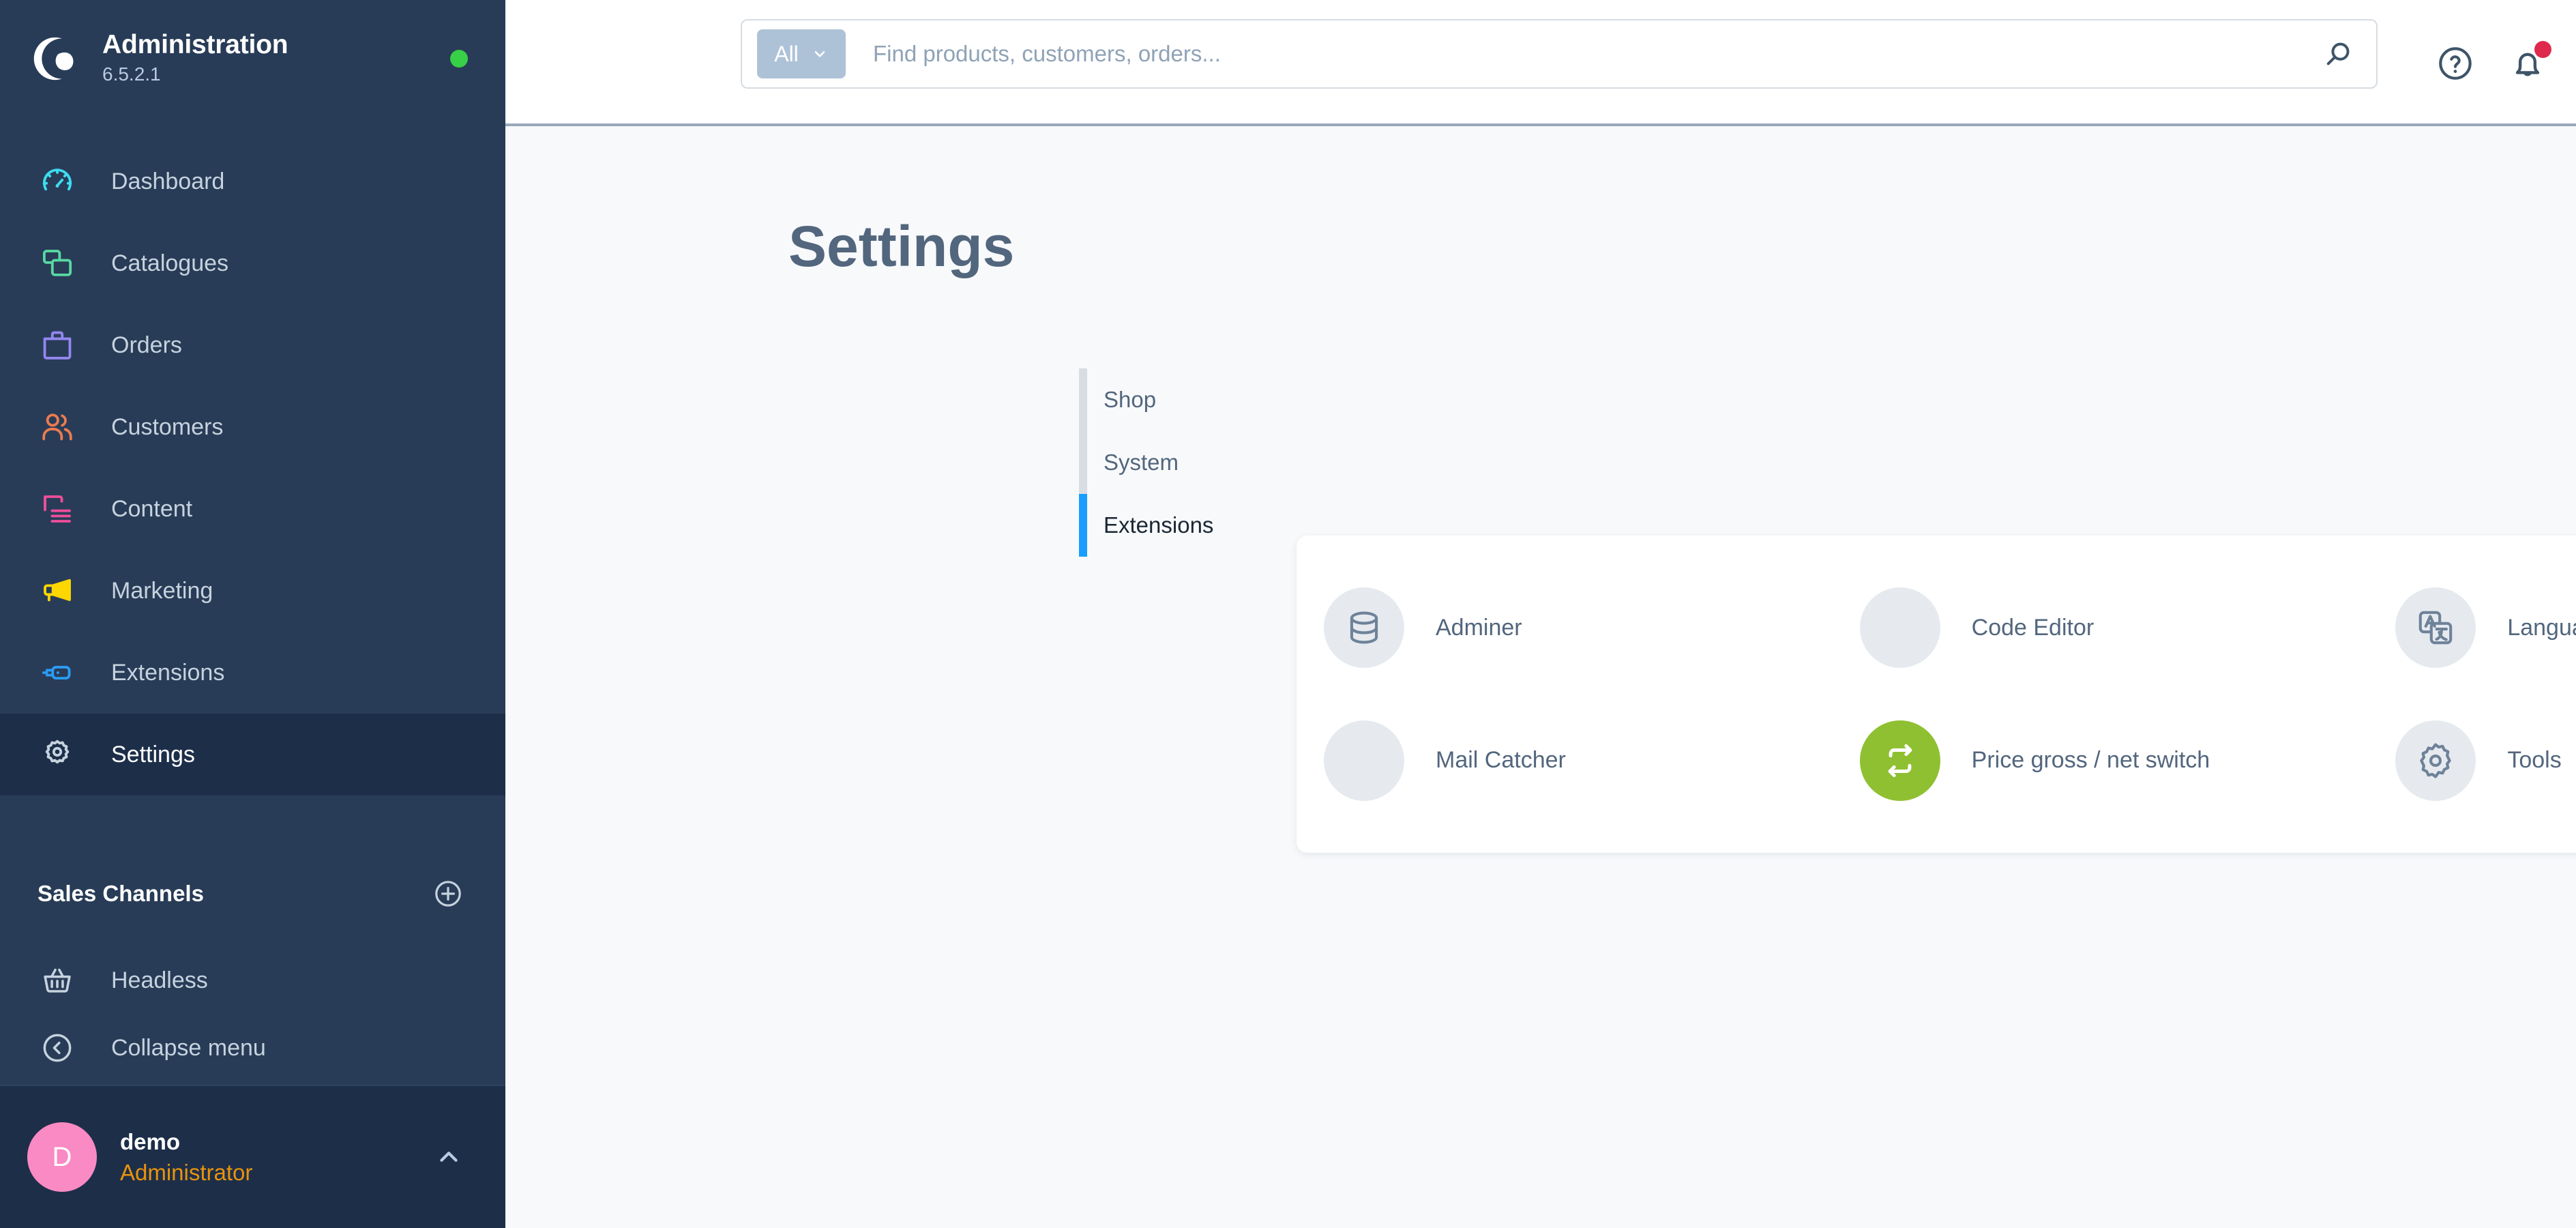 Image resolution: width=2576 pixels, height=1228 pixels. Describe the element at coordinates (2492, 63) in the screenshot. I see `header-actions` at that location.